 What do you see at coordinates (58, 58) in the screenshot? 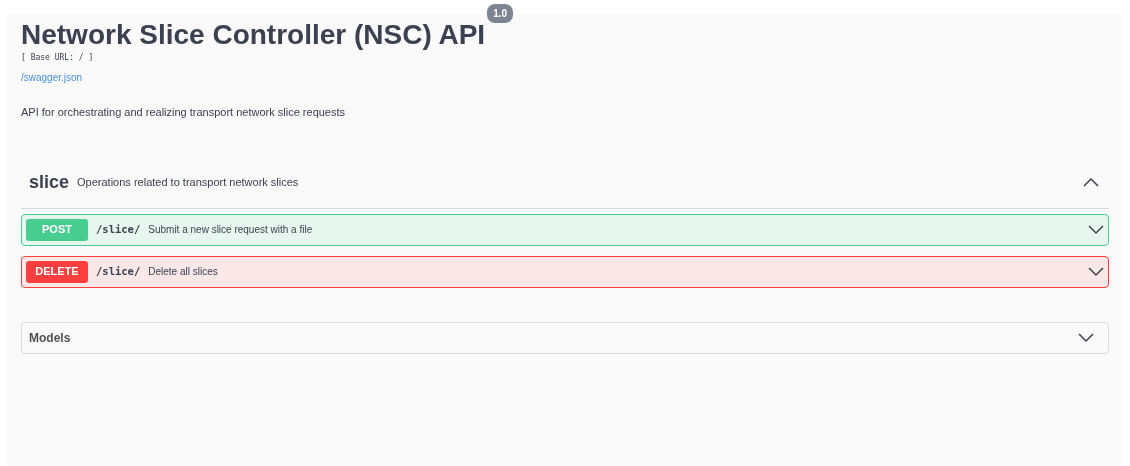
I see `base-url: [ Base URL: / ]` at bounding box center [58, 58].